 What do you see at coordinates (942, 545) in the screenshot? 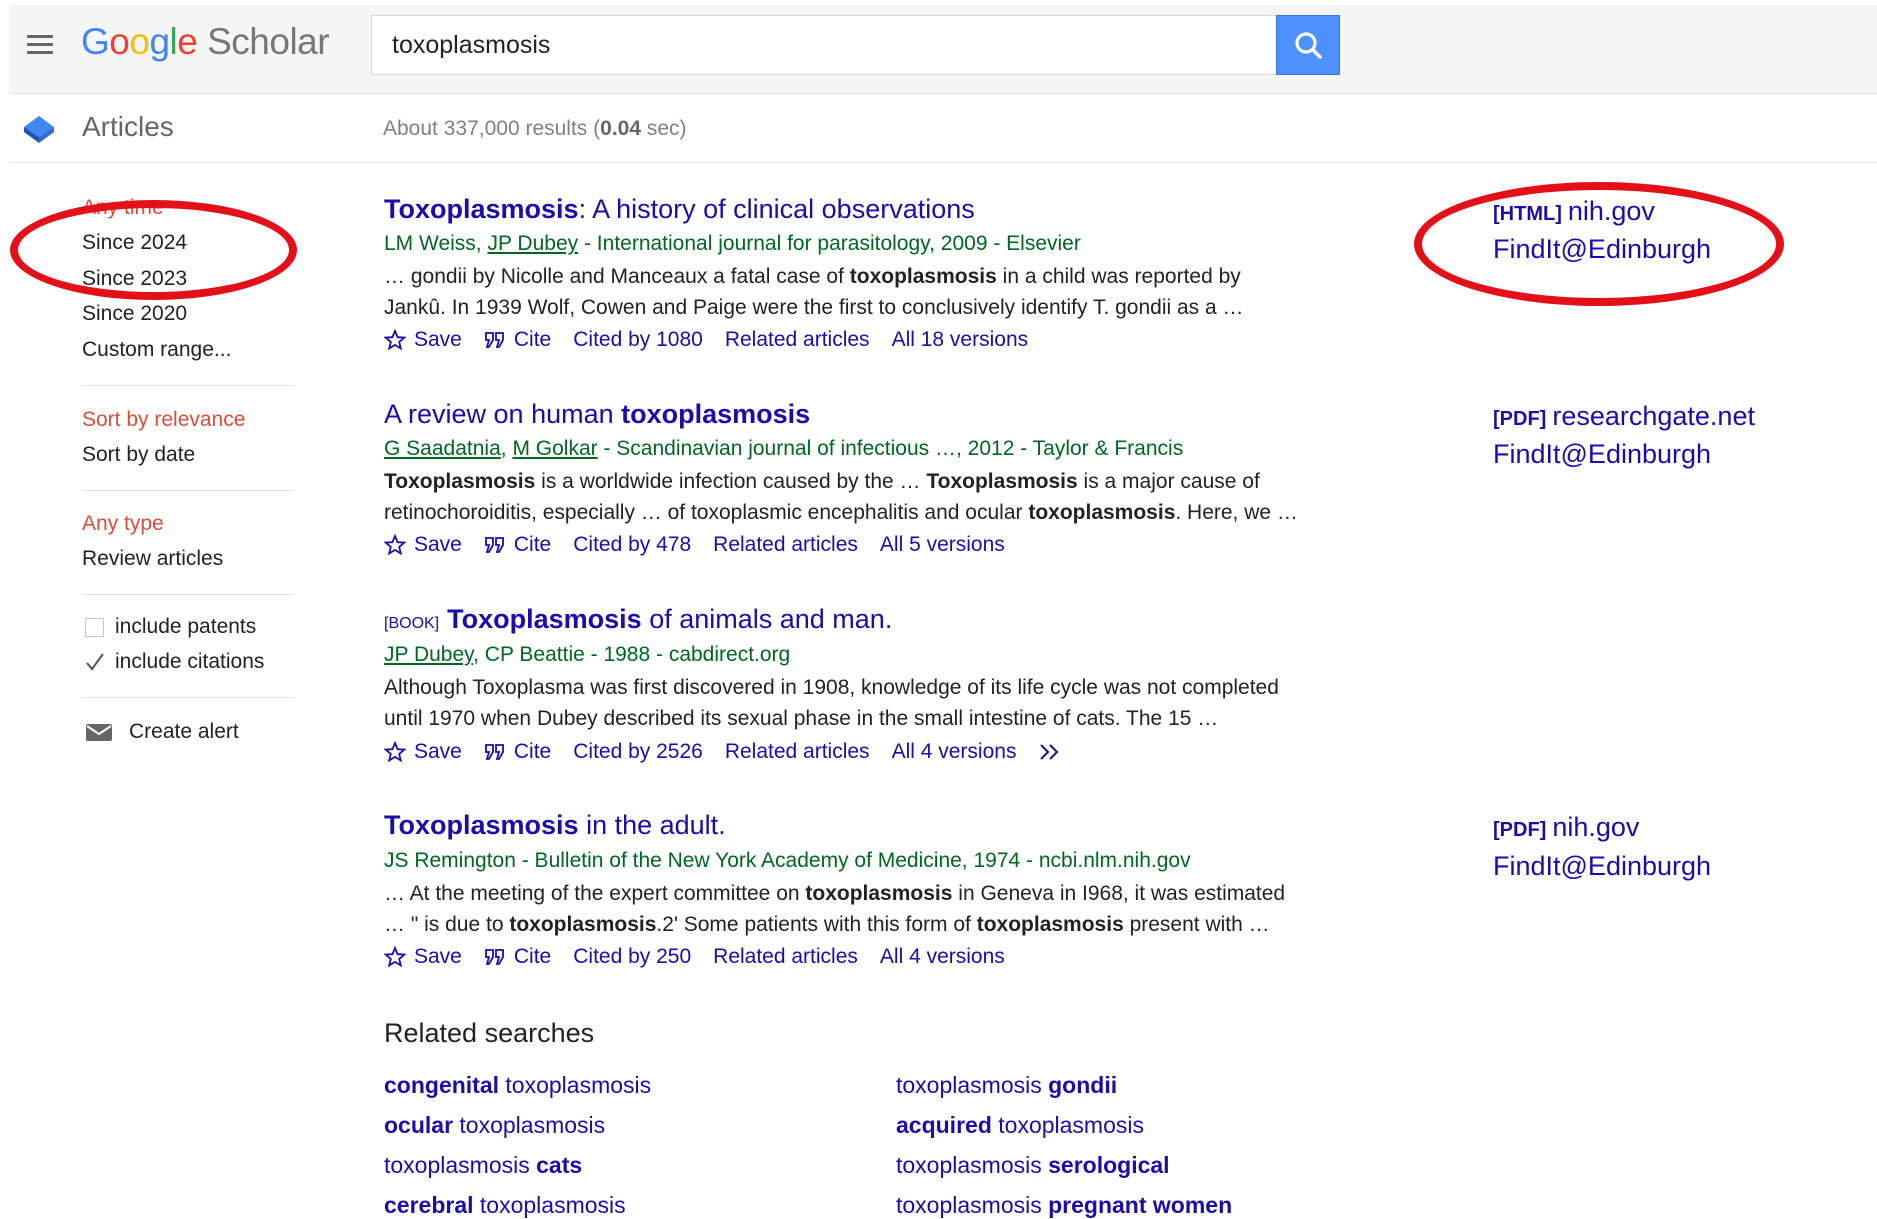
I see `all-versions-link: All 5 versions` at bounding box center [942, 545].